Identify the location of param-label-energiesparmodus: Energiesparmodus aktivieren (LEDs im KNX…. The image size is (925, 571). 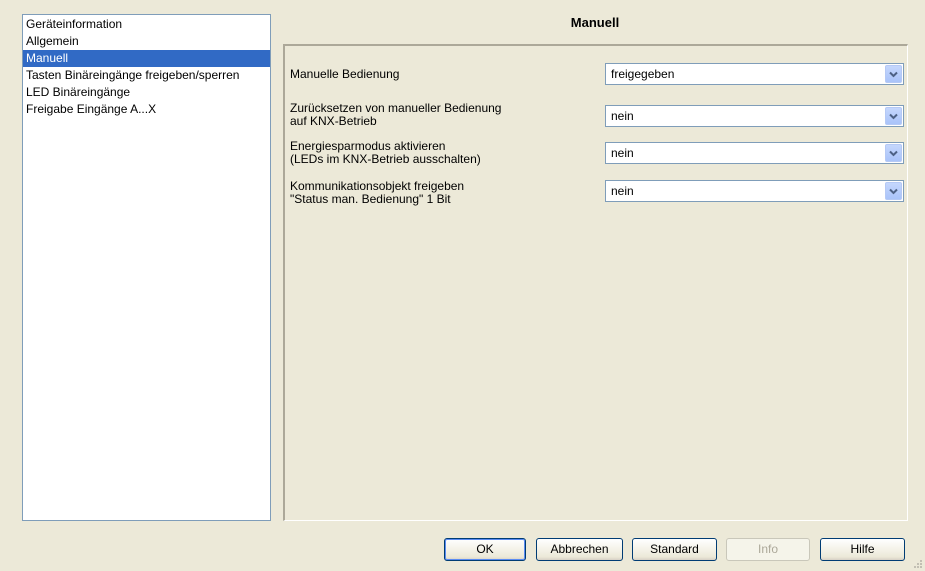
(385, 153).